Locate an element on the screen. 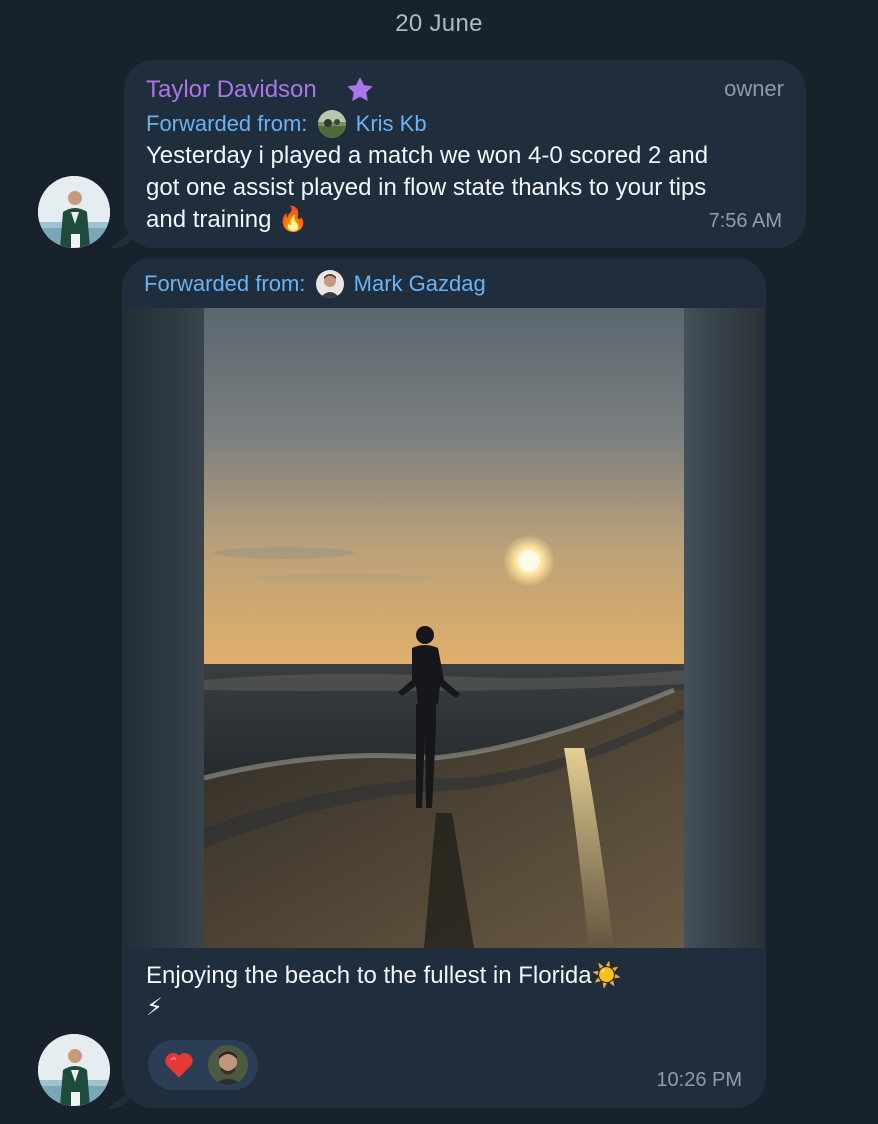 The height and width of the screenshot is (1124, 878). date-divider: 20 June is located at coordinates (439, 23).